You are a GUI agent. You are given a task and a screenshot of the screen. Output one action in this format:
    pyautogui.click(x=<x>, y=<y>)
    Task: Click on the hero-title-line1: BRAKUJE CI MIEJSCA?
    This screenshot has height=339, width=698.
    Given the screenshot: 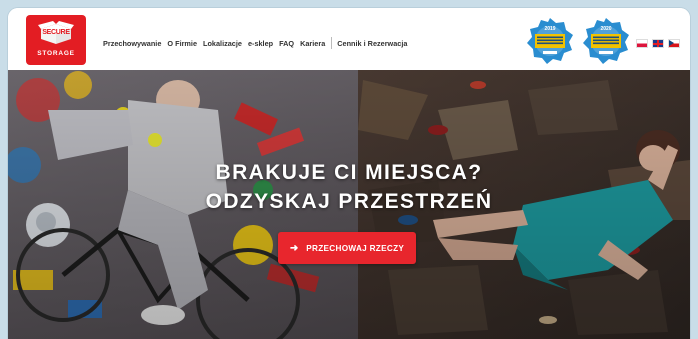 What is the action you would take?
    pyautogui.click(x=349, y=172)
    